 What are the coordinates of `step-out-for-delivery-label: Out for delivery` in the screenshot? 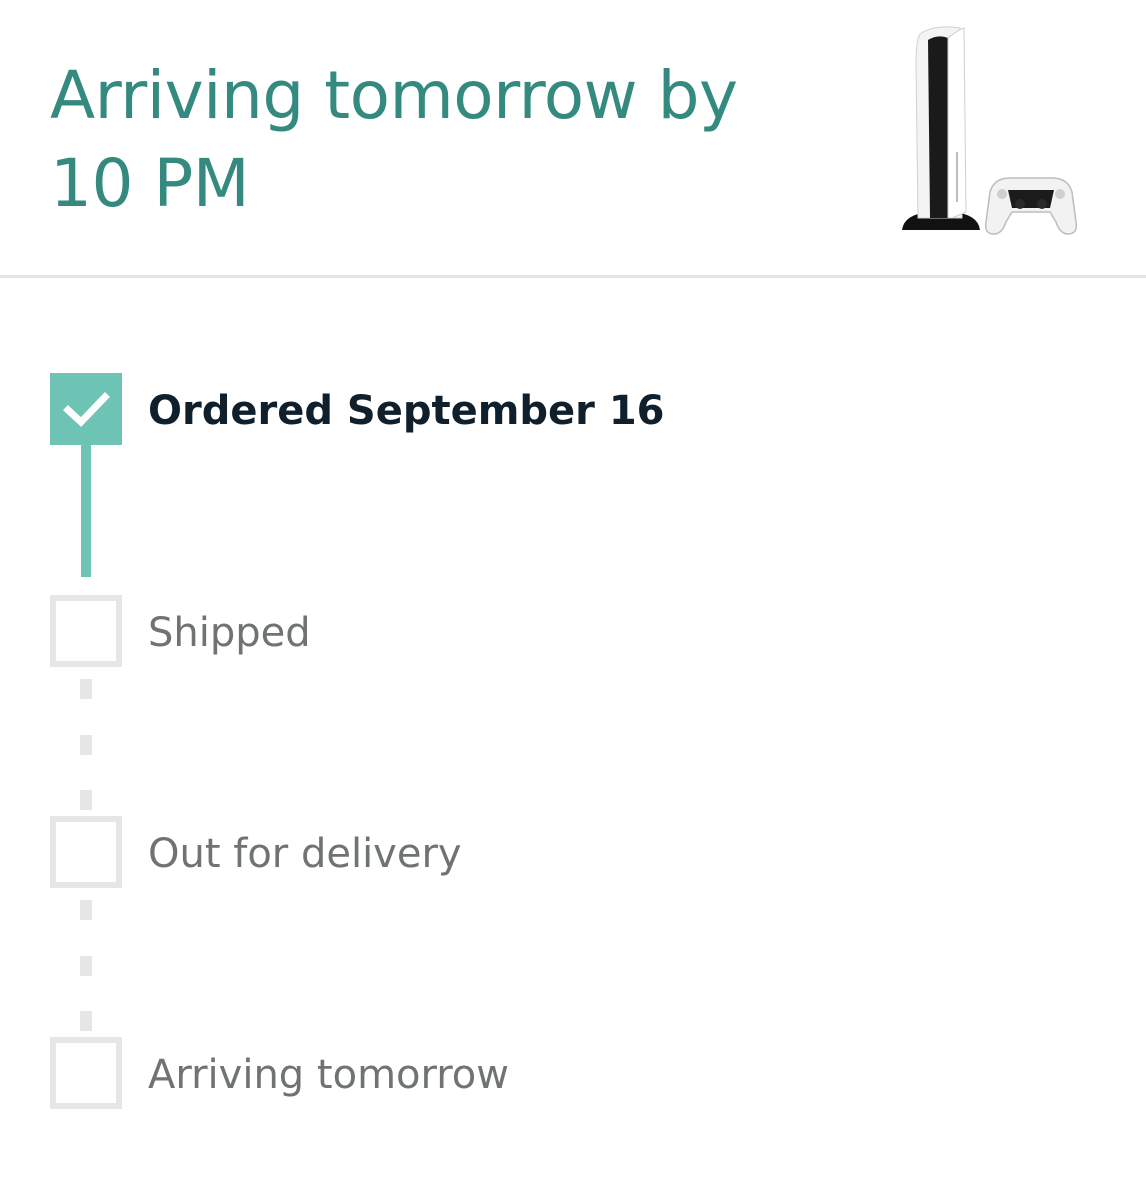 It's located at (305, 854).